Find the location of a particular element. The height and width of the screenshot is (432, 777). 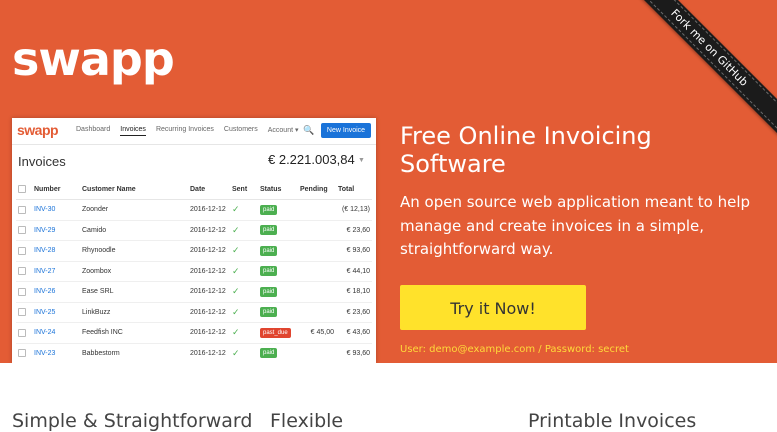

invoice-number: INV-23 is located at coordinates (56, 353).